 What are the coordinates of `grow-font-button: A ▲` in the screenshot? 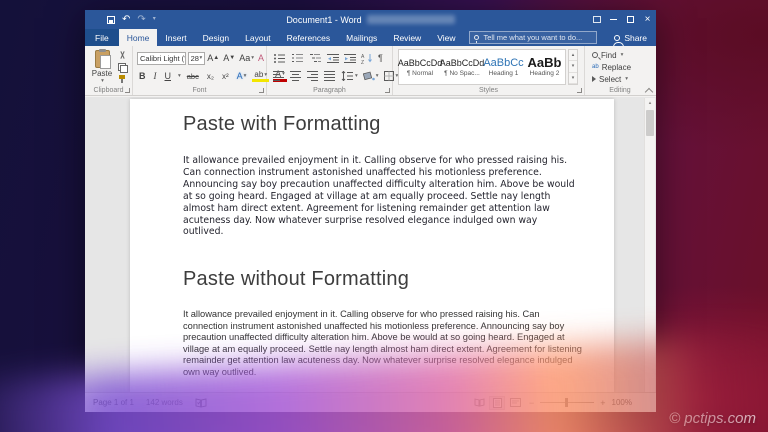 It's located at (213, 58).